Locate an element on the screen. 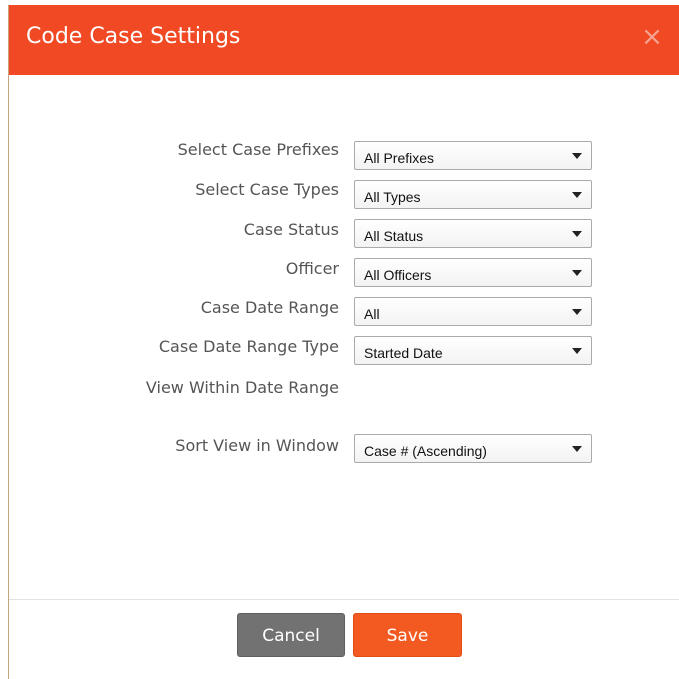  field-label-container: Sort View in Window is located at coordinates (174, 448).